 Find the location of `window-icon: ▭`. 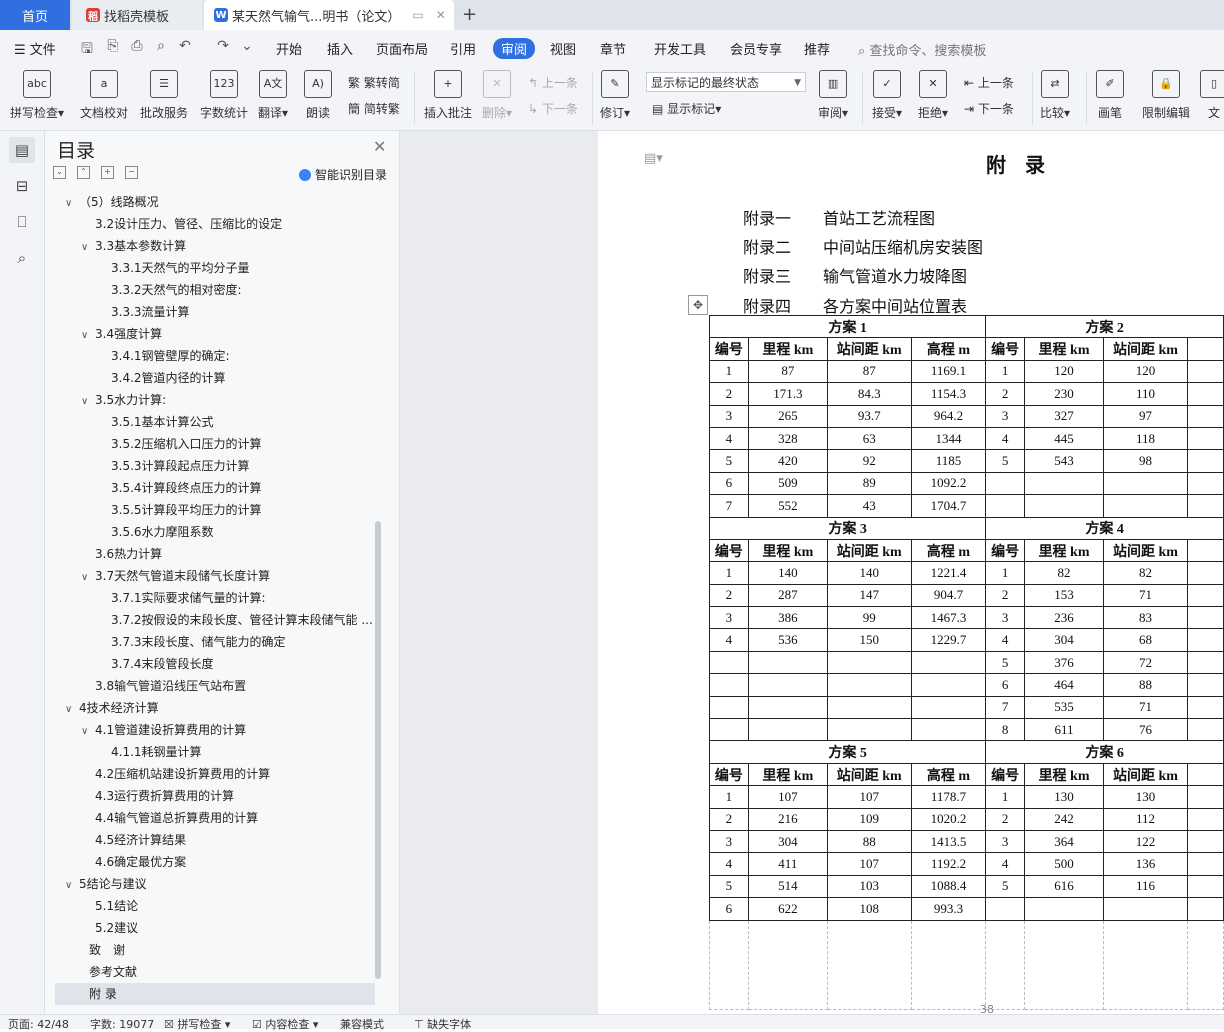

window-icon: ▭ is located at coordinates (417, 15).